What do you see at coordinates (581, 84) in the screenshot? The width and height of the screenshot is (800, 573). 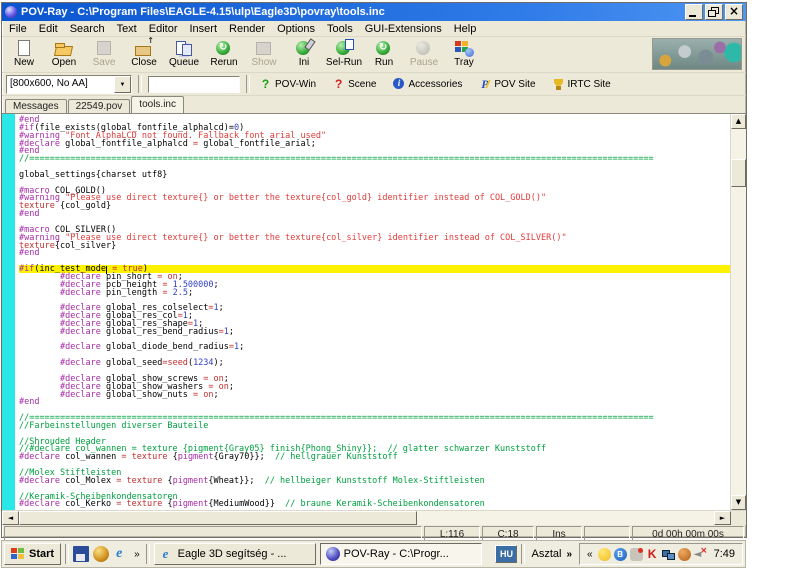 I see `renderbar-button-irtc-site: IRTC Site` at bounding box center [581, 84].